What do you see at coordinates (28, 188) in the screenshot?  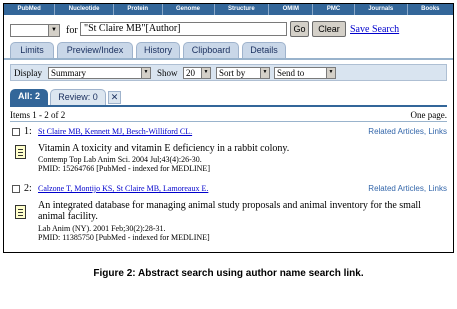 I see `result-number: 2:` at bounding box center [28, 188].